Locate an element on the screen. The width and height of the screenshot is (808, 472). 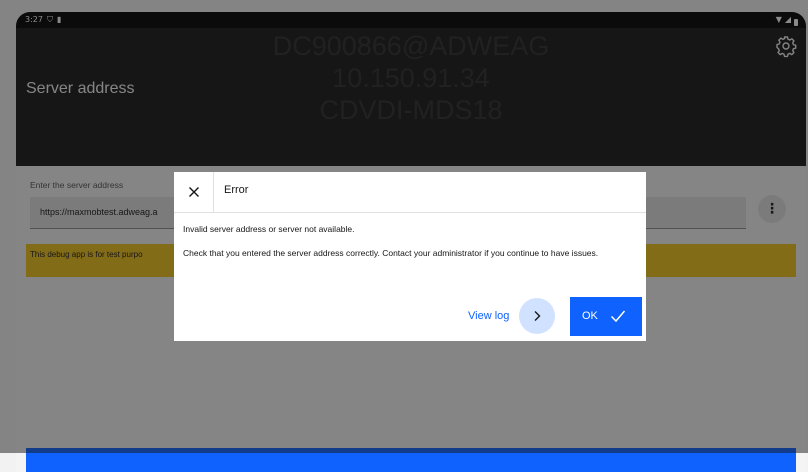
view-log-button is located at coordinates (537, 316).